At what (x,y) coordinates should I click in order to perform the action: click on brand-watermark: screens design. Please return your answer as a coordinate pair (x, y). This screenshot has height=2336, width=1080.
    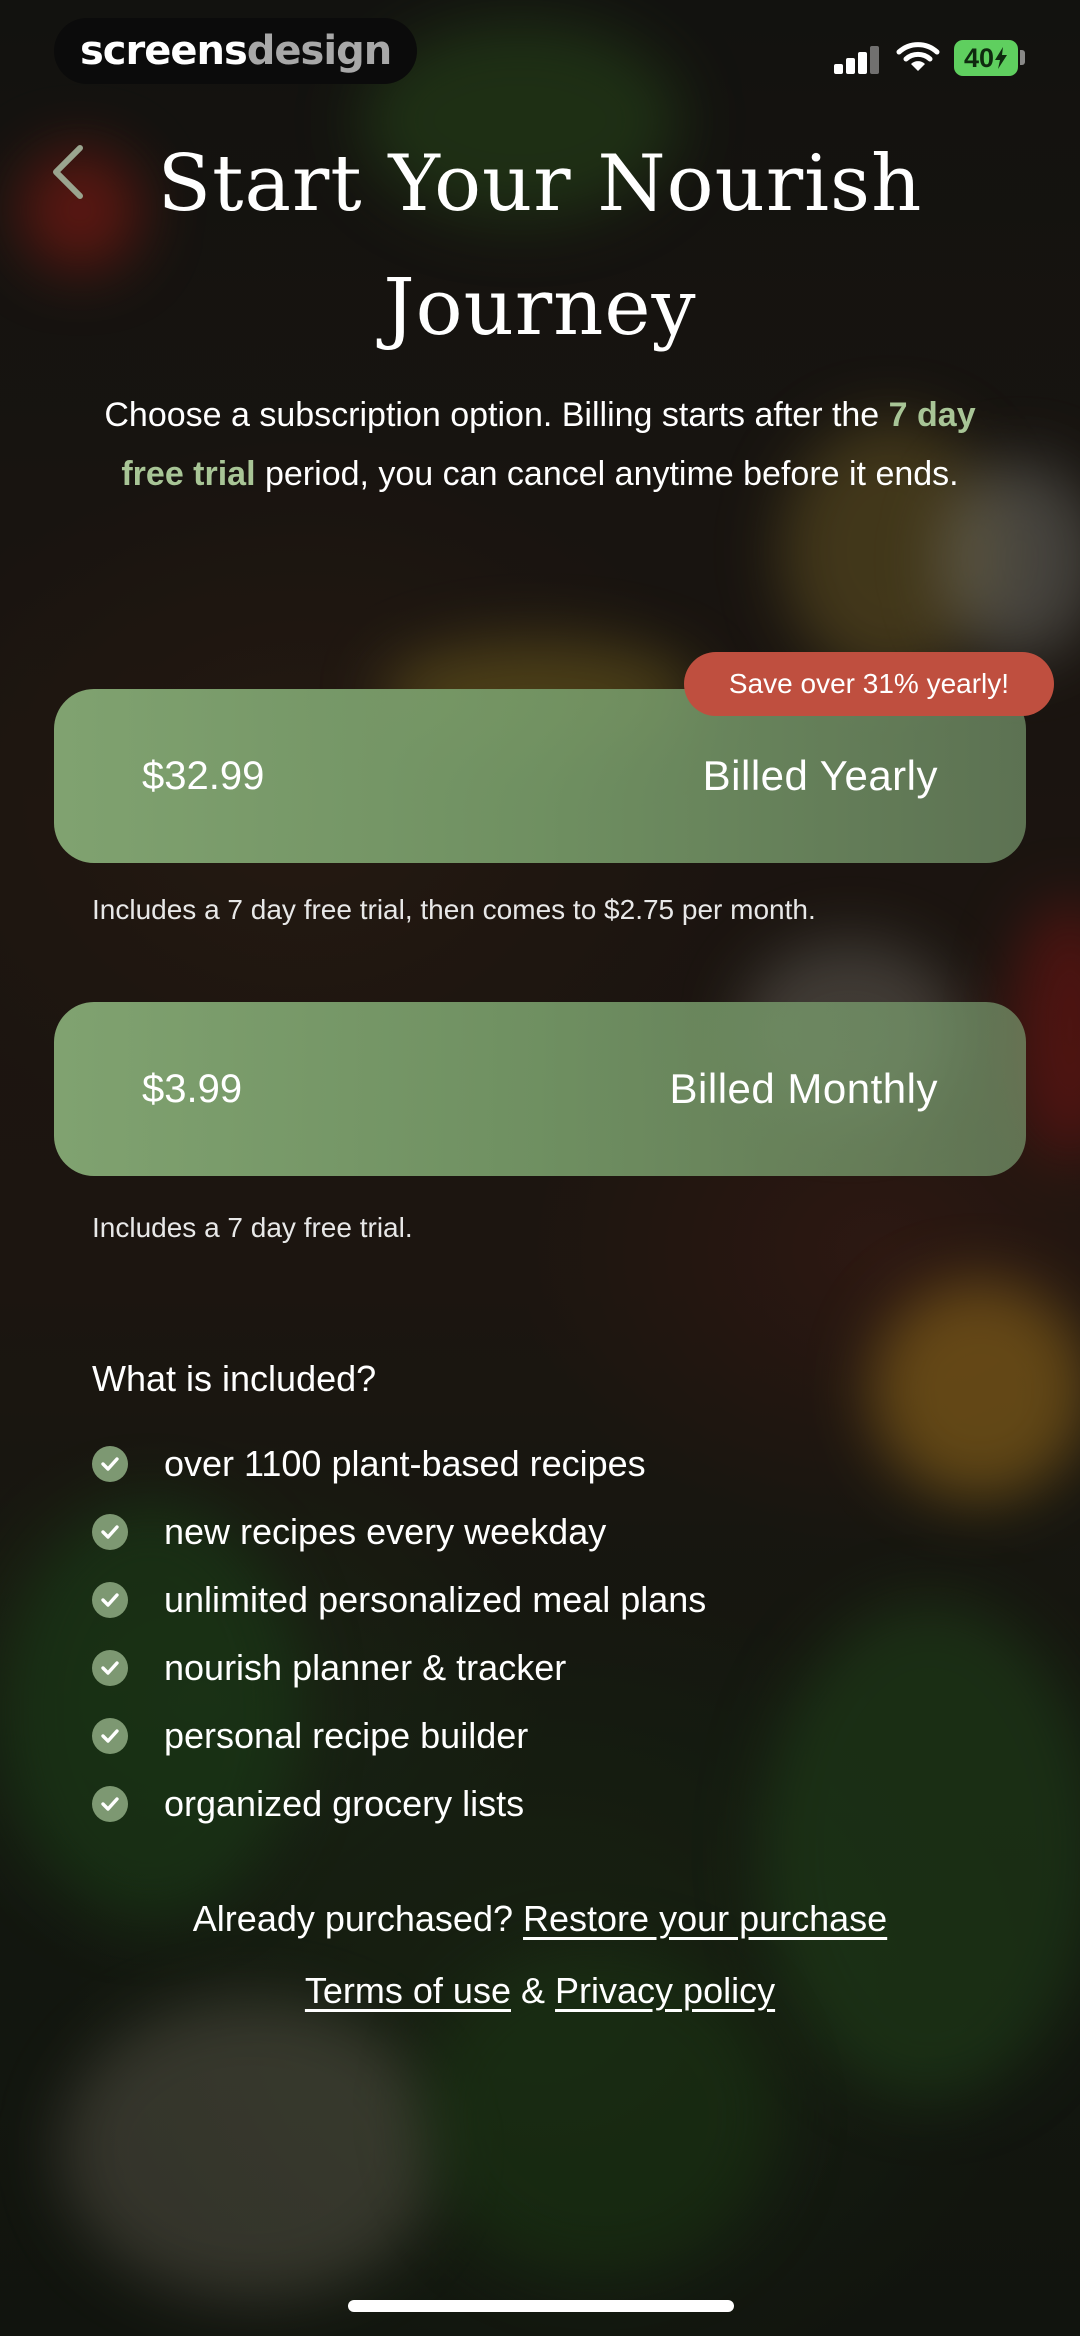
    Looking at the image, I should click on (236, 51).